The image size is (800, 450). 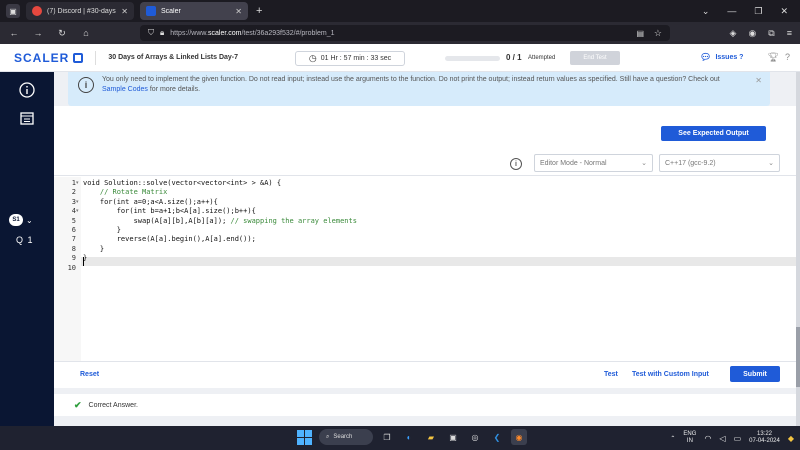 What do you see at coordinates (514, 57) in the screenshot?
I see `attempt-count: 0 / 1` at bounding box center [514, 57].